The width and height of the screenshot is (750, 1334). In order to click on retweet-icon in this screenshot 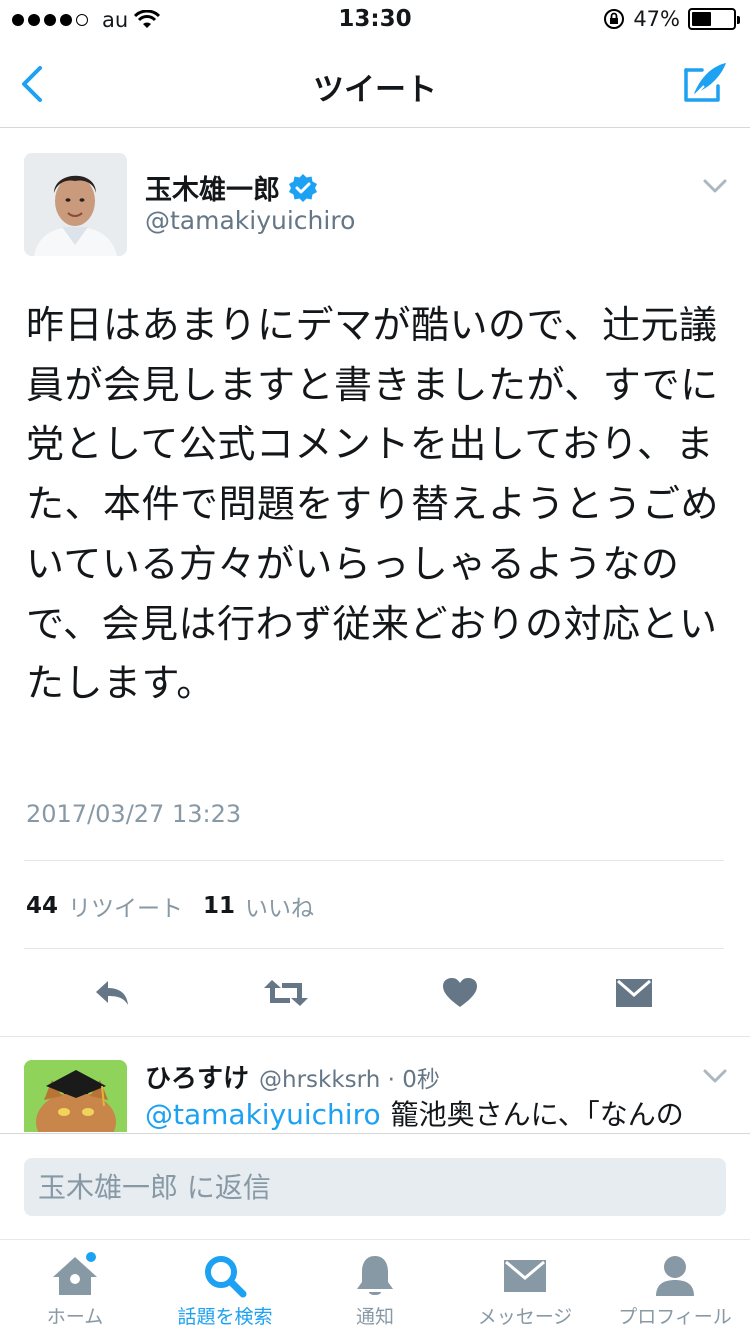, I will do `click(286, 993)`.